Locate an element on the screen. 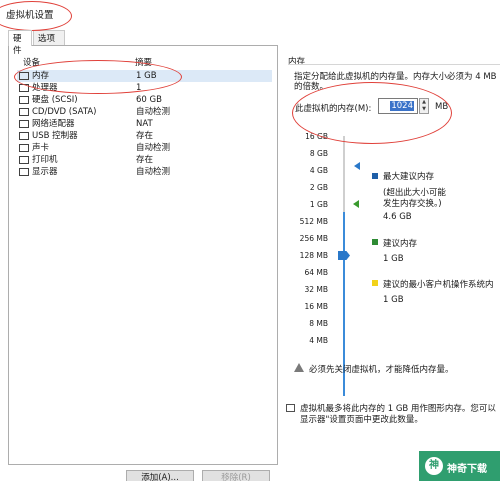  spin-down-icon: ▼ is located at coordinates (424, 109).